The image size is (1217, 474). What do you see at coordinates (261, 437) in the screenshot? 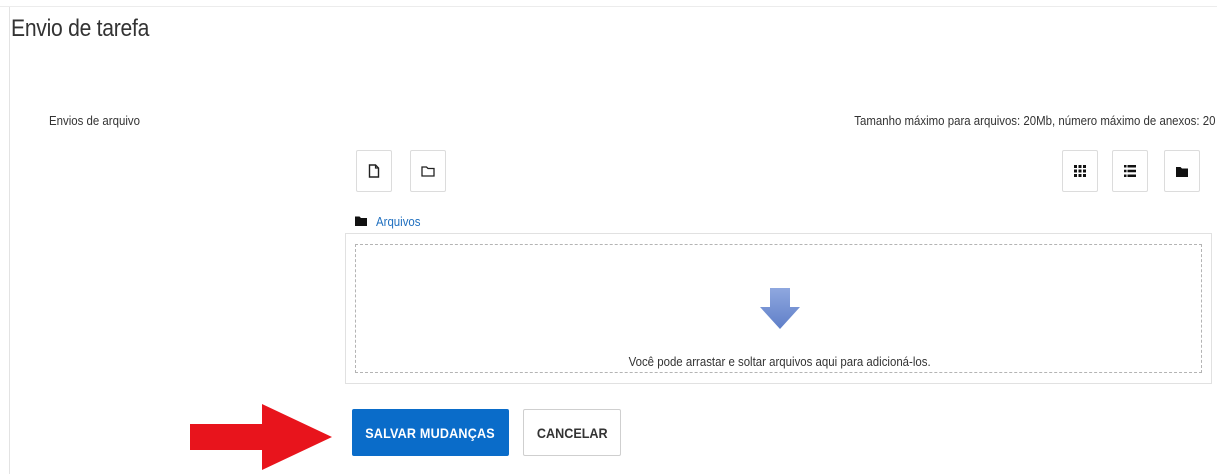
I see `red-annotation-arrow-icon` at bounding box center [261, 437].